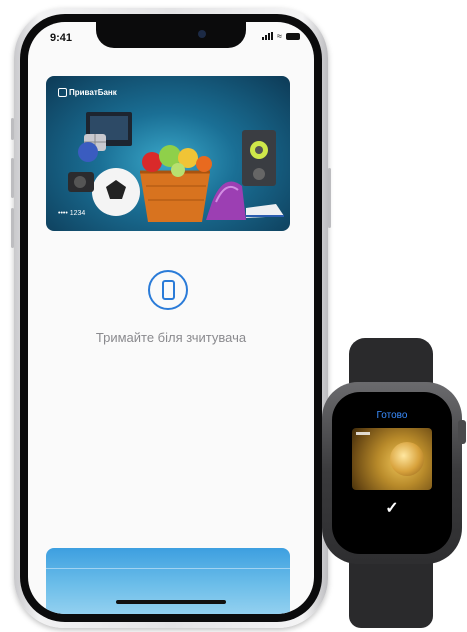 Image resolution: width=467 pixels, height=632 pixels. I want to click on camera-icon, so click(202, 34).